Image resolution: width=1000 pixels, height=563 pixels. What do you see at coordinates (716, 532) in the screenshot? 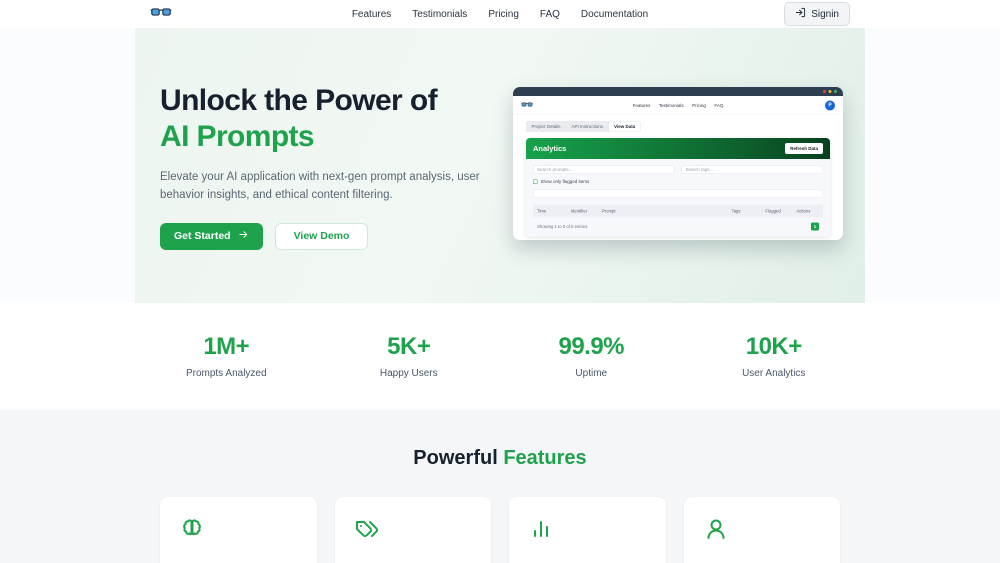
I see `user-icon` at bounding box center [716, 532].